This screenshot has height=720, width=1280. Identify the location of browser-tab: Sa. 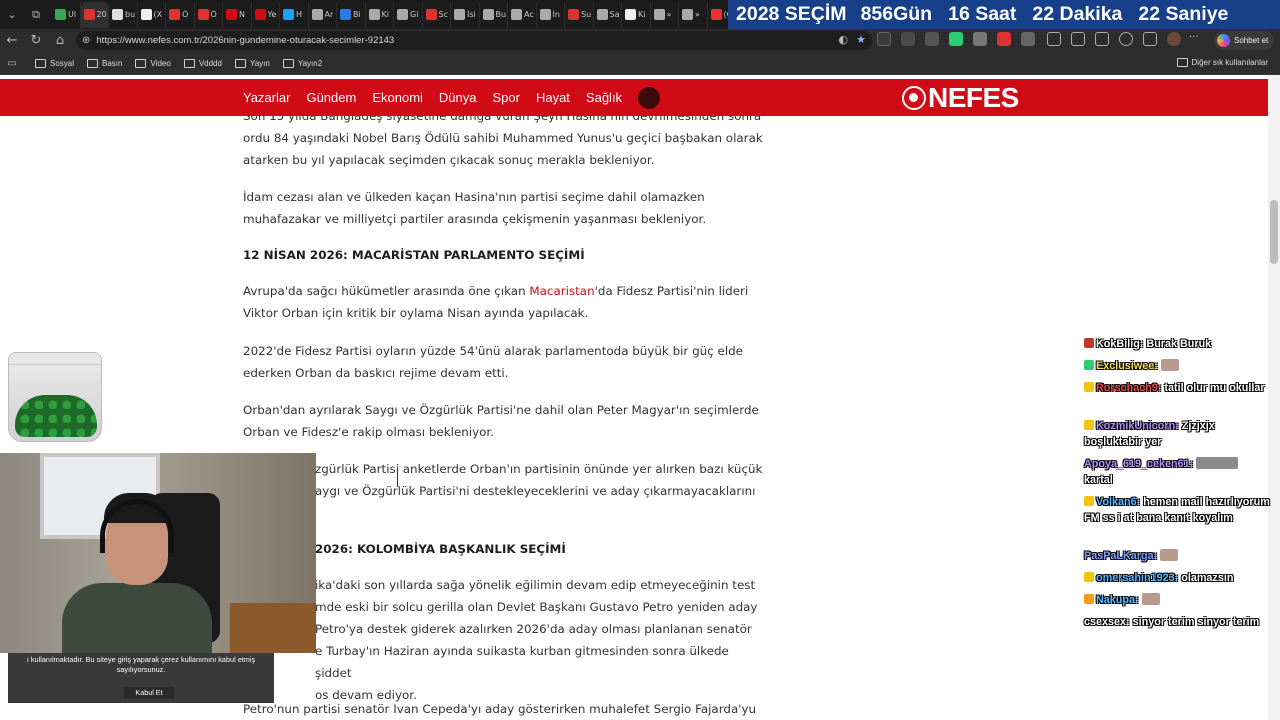
(608, 14).